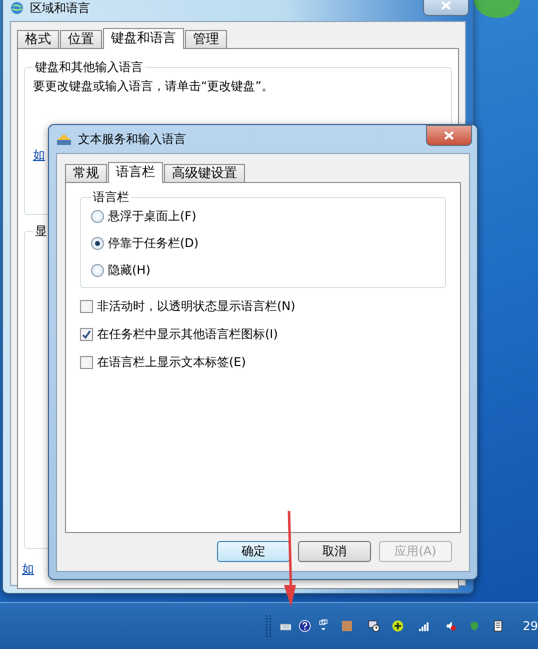  I want to click on checkbox-option: 非活动时，以透明状态显示语言栏(N), so click(263, 306).